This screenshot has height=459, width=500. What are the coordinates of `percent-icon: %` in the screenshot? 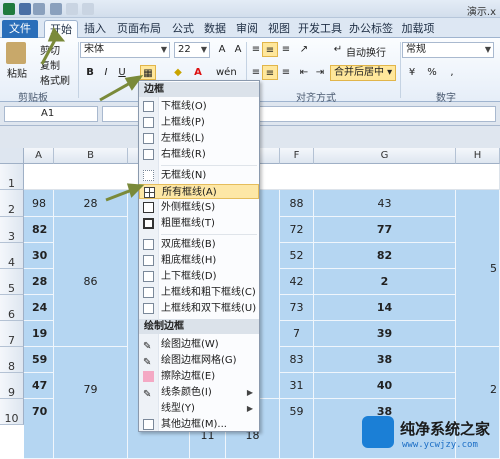 It's located at (432, 72).